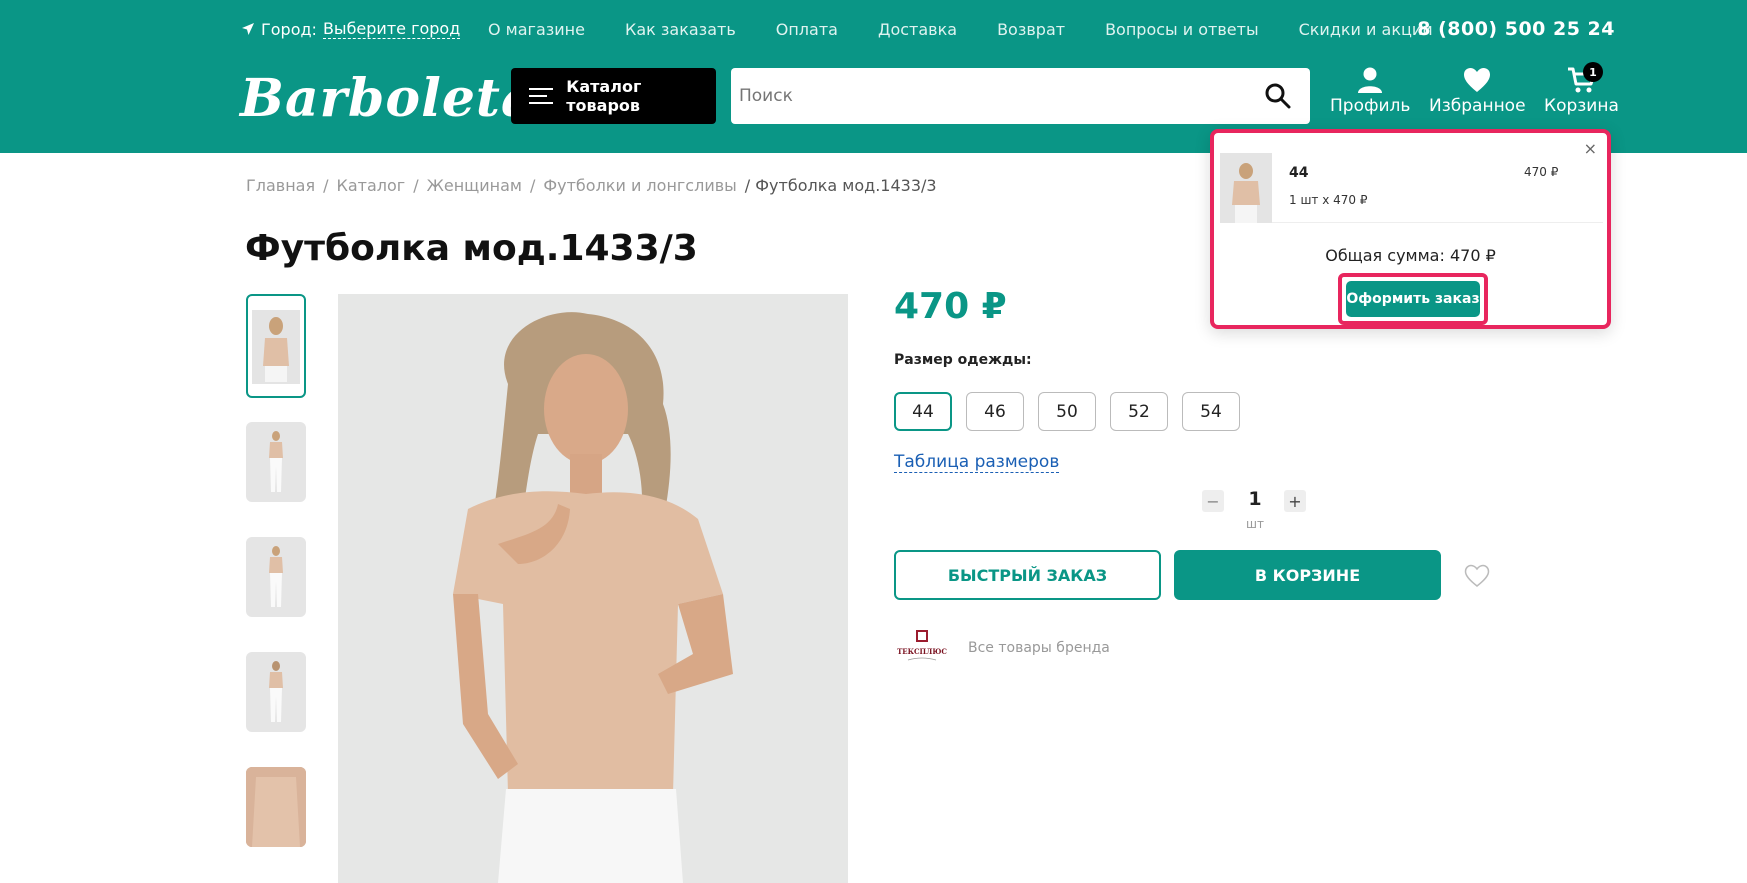 This screenshot has height=883, width=1747. I want to click on catalog-button: Каталог товаров, so click(613, 96).